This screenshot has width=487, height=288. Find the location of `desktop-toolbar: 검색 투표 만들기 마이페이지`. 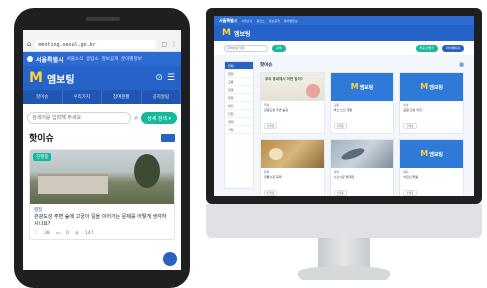

desktop-toolbar: 검색 투표 만들기 마이페이지 is located at coordinates (344, 48).